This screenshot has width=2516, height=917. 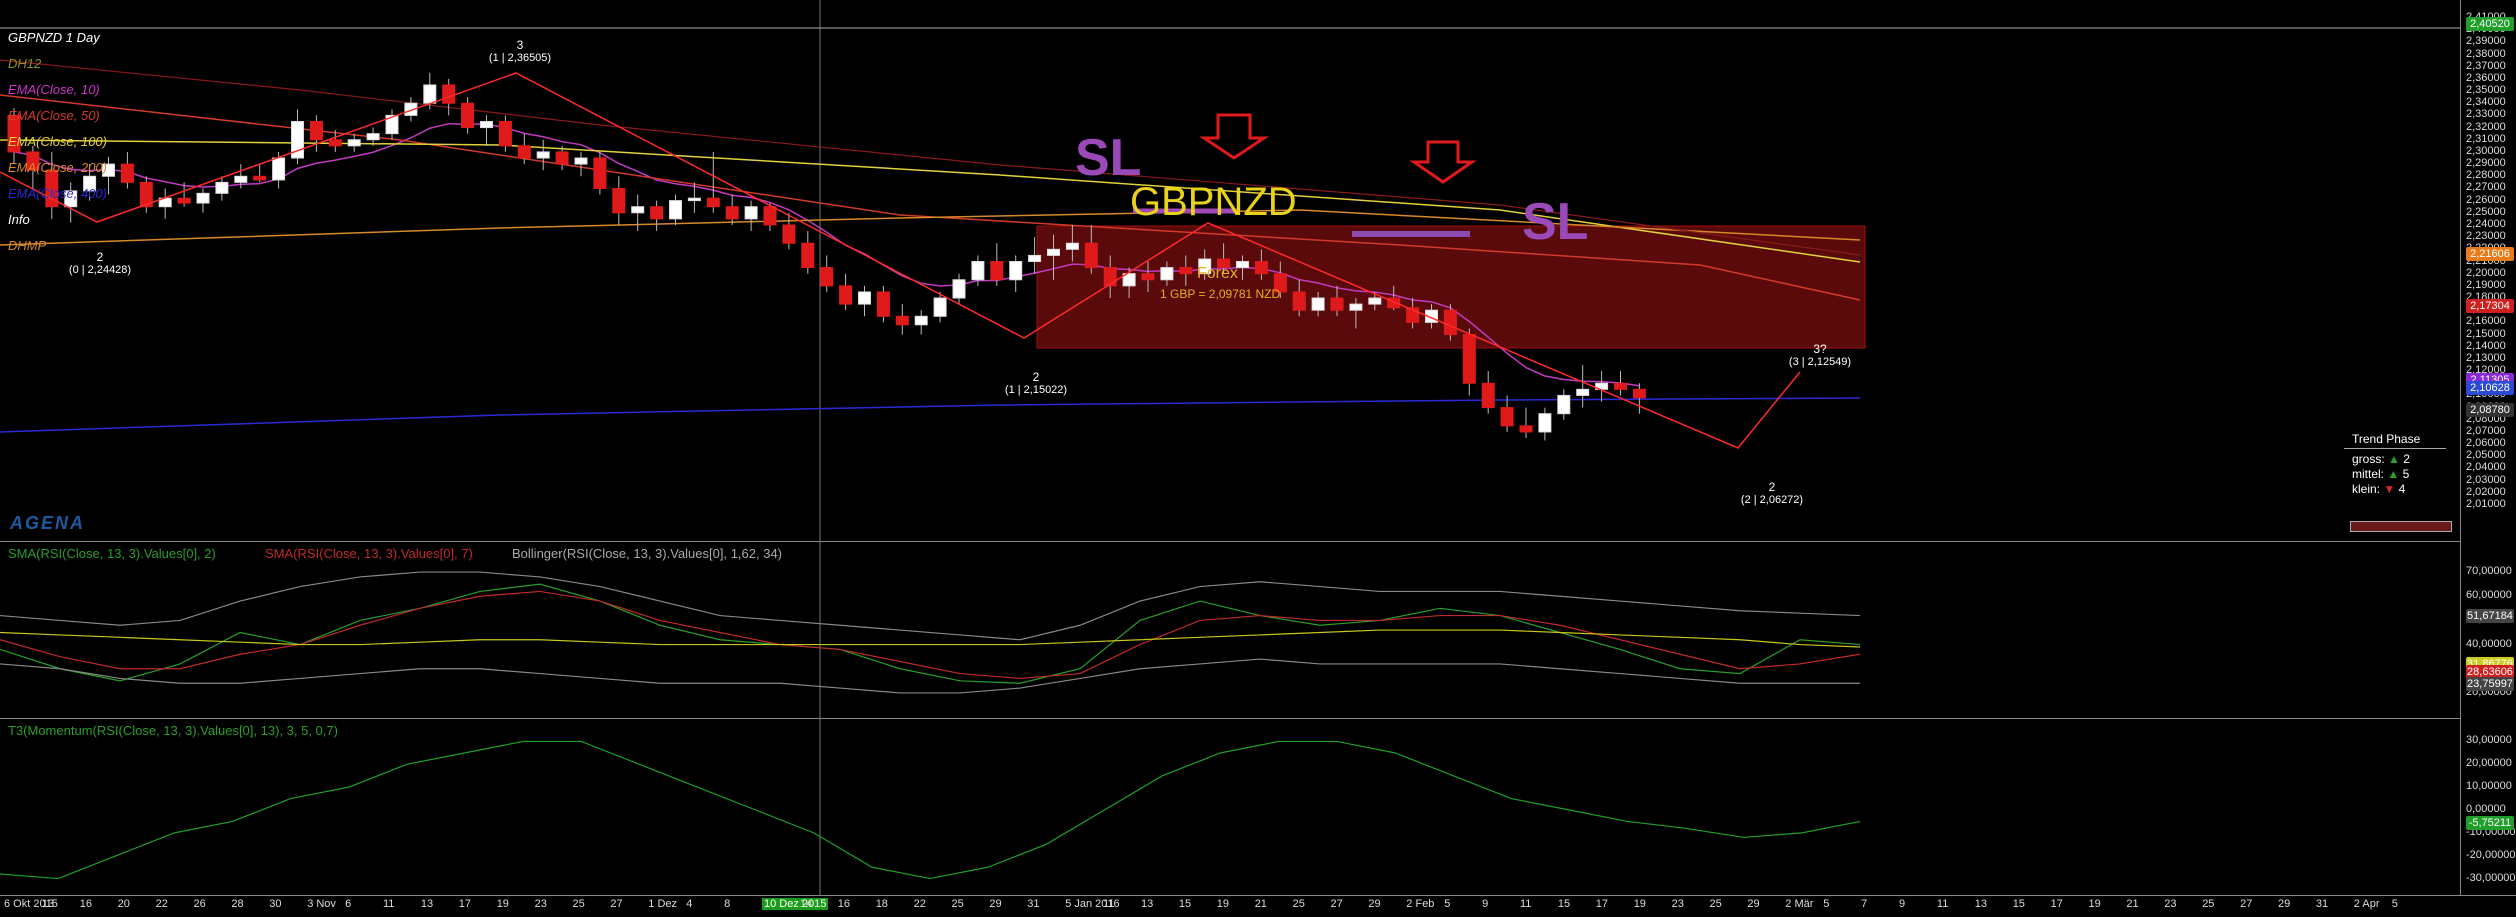 What do you see at coordinates (2486, 345) in the screenshot?
I see `price-tick-label: 2,14000` at bounding box center [2486, 345].